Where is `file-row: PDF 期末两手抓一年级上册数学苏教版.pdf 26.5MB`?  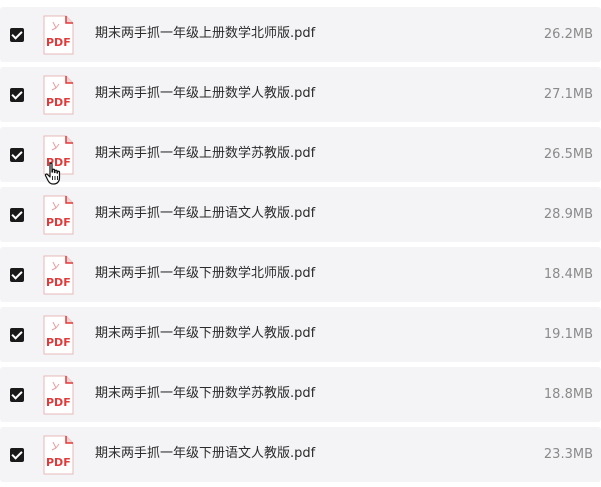
file-row: PDF 期末两手抓一年级上册数学苏教版.pdf 26.5MB is located at coordinates (300, 154).